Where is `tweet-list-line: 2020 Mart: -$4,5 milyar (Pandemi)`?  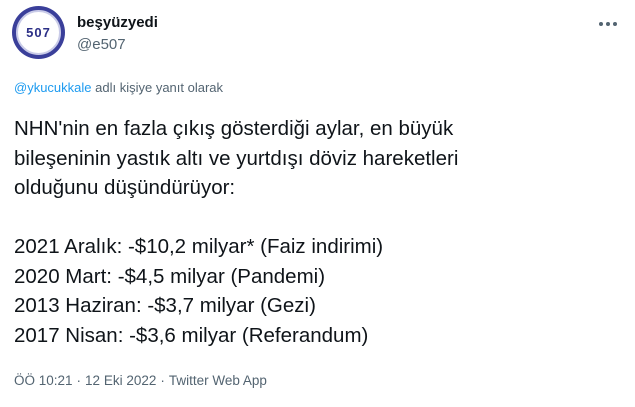 tweet-list-line: 2020 Mart: -$4,5 milyar (Pandemi) is located at coordinates (170, 276).